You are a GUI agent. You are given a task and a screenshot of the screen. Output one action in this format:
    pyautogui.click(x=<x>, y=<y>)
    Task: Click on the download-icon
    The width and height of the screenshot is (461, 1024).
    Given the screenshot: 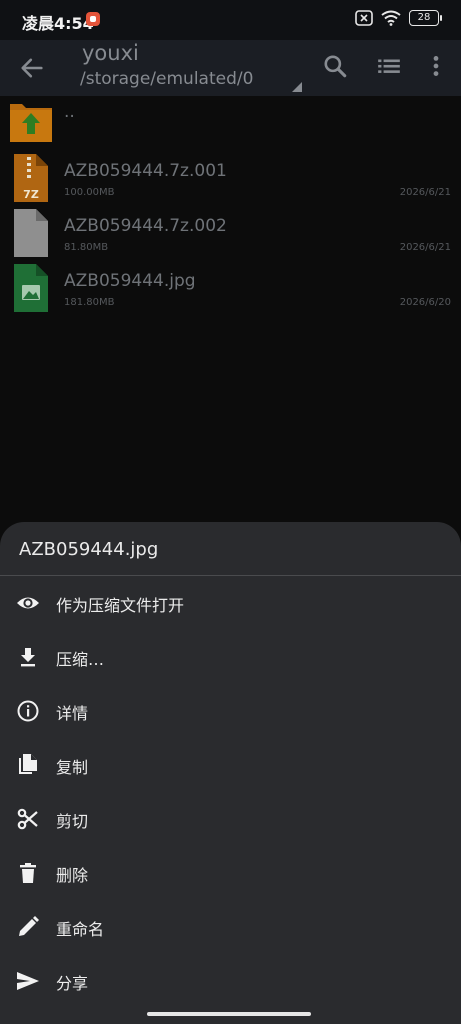 What is the action you would take?
    pyautogui.click(x=28, y=657)
    